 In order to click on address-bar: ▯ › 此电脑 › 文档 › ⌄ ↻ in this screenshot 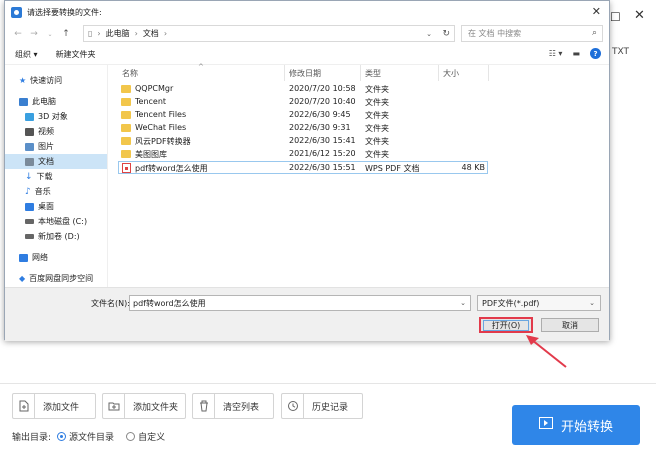, I will do `click(269, 33)`.